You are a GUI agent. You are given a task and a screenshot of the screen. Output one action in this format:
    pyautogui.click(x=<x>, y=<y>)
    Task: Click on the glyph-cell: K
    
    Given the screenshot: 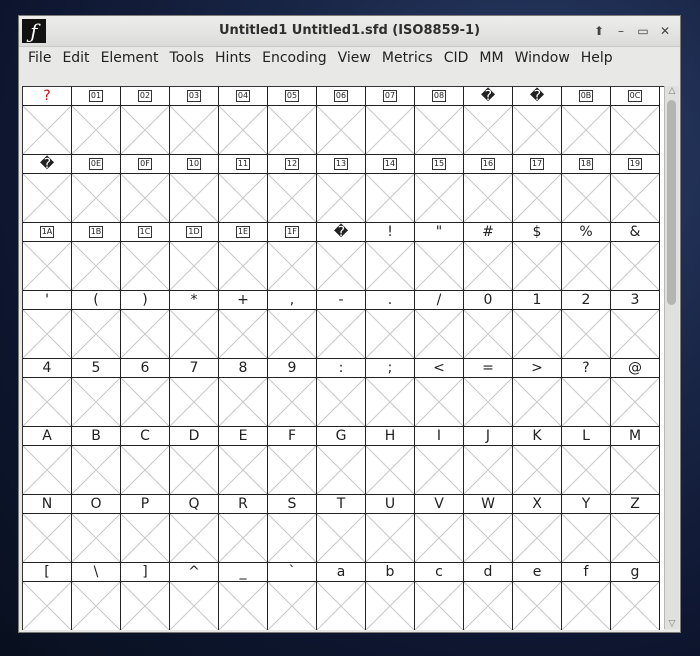 What is the action you would take?
    pyautogui.click(x=537, y=461)
    